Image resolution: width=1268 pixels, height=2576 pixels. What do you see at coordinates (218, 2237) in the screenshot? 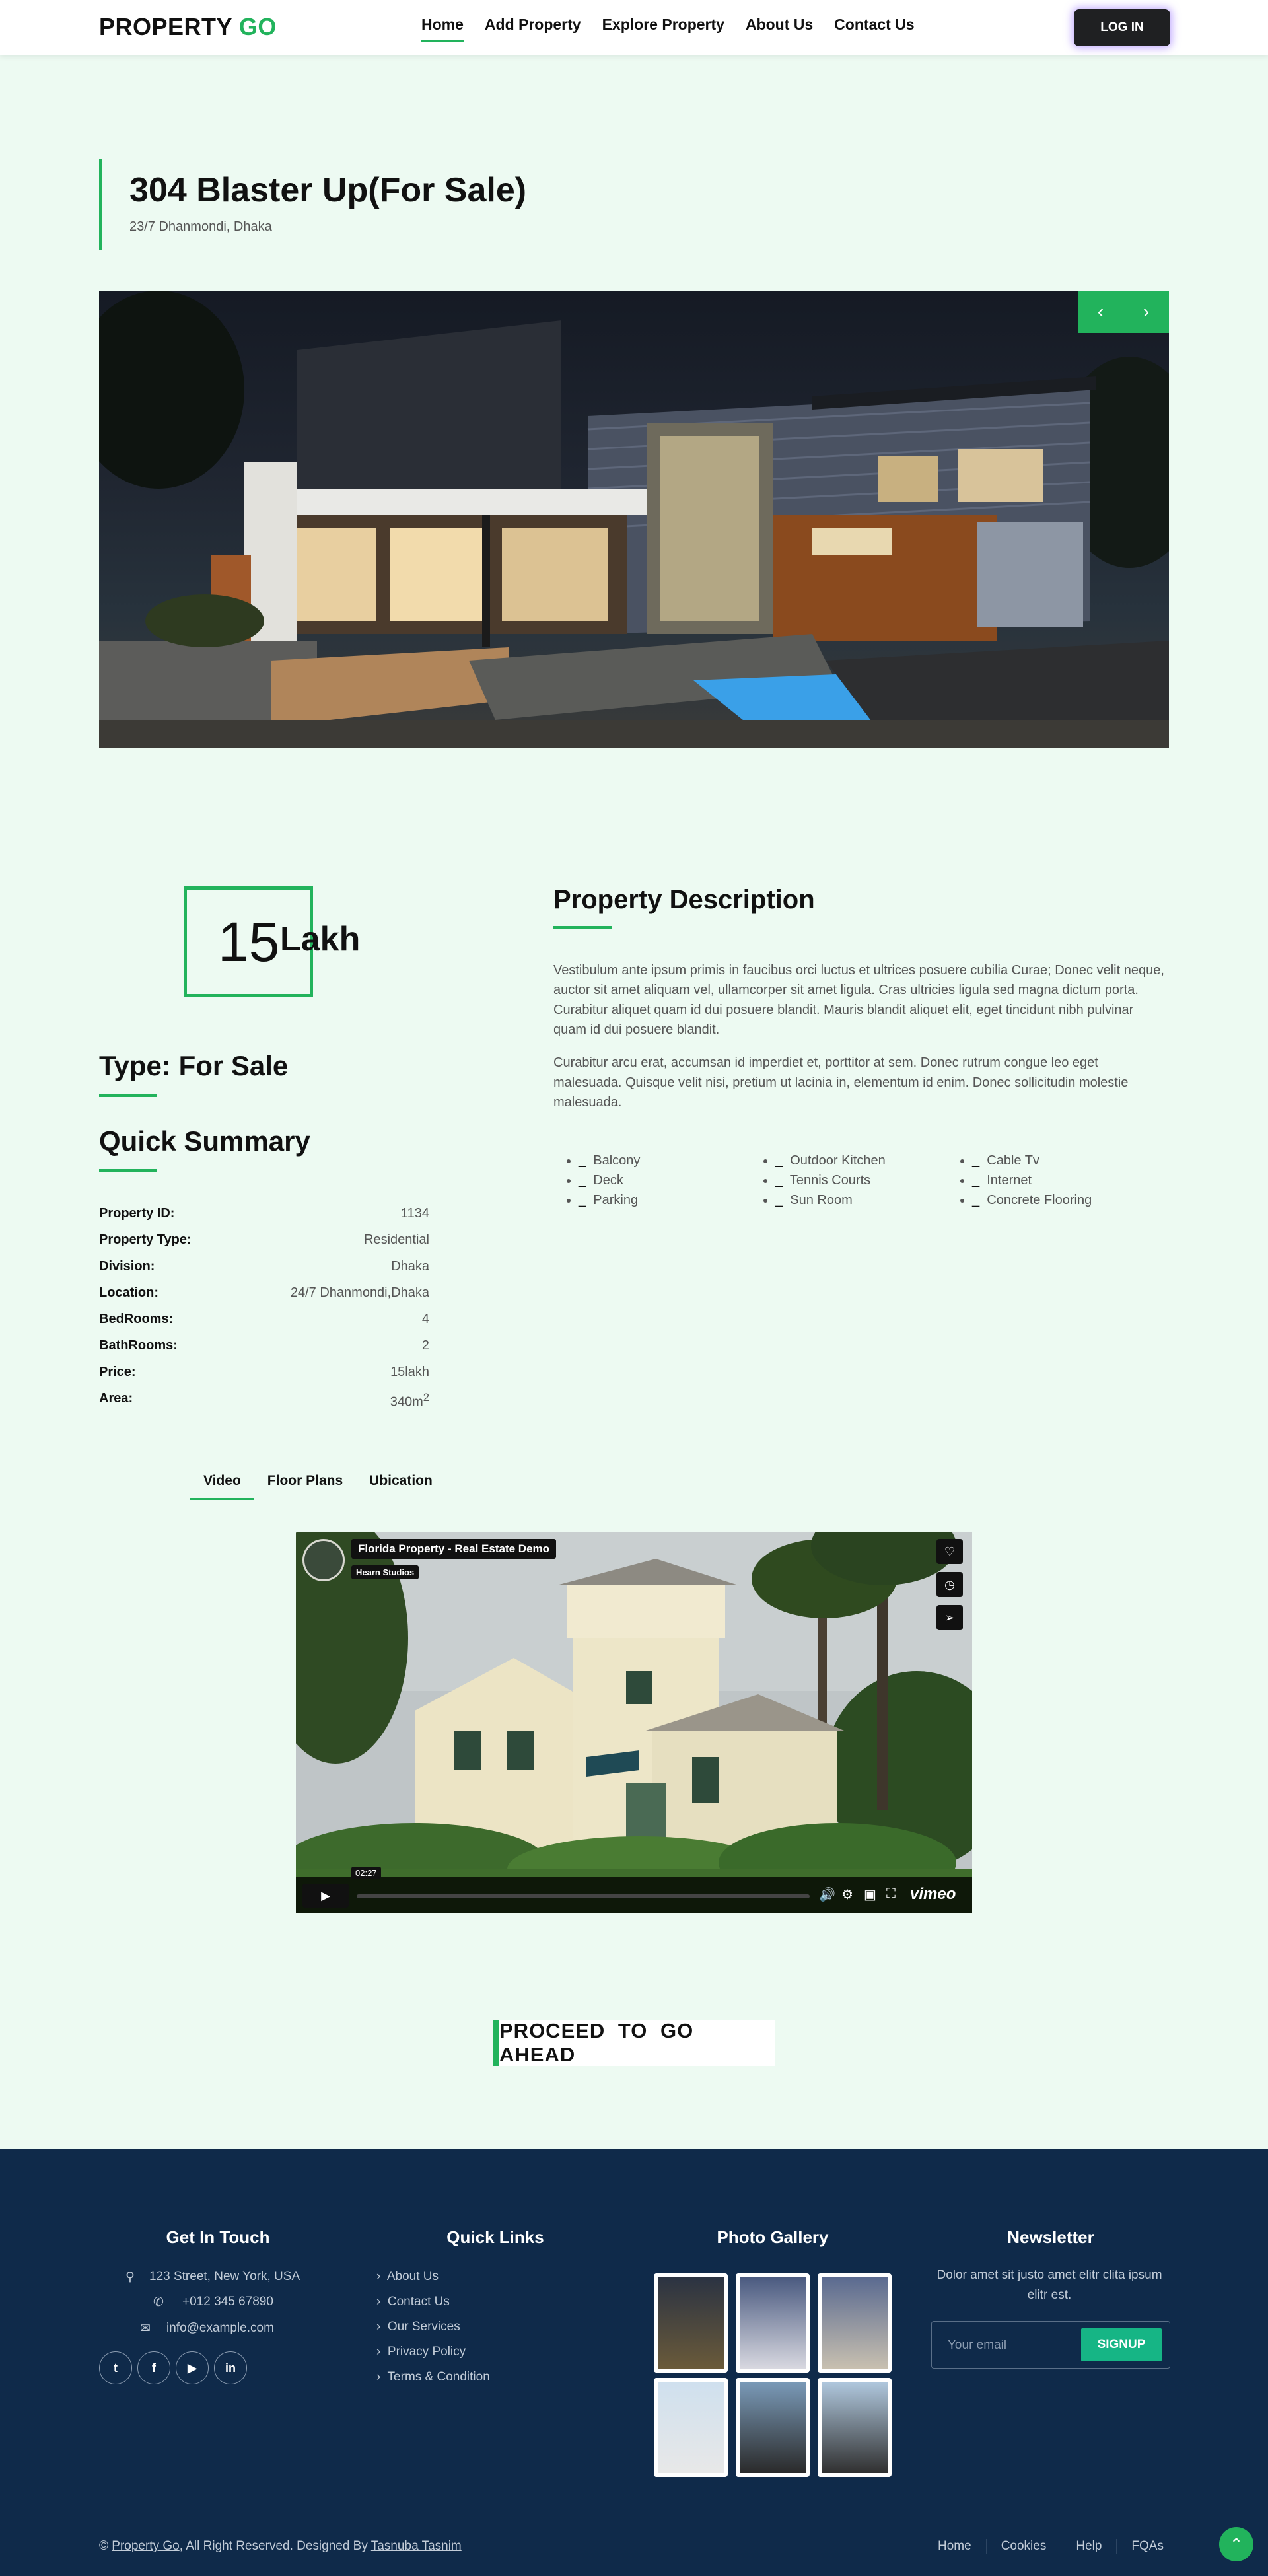
I see `footer-contact-heading: Get In Touch` at bounding box center [218, 2237].